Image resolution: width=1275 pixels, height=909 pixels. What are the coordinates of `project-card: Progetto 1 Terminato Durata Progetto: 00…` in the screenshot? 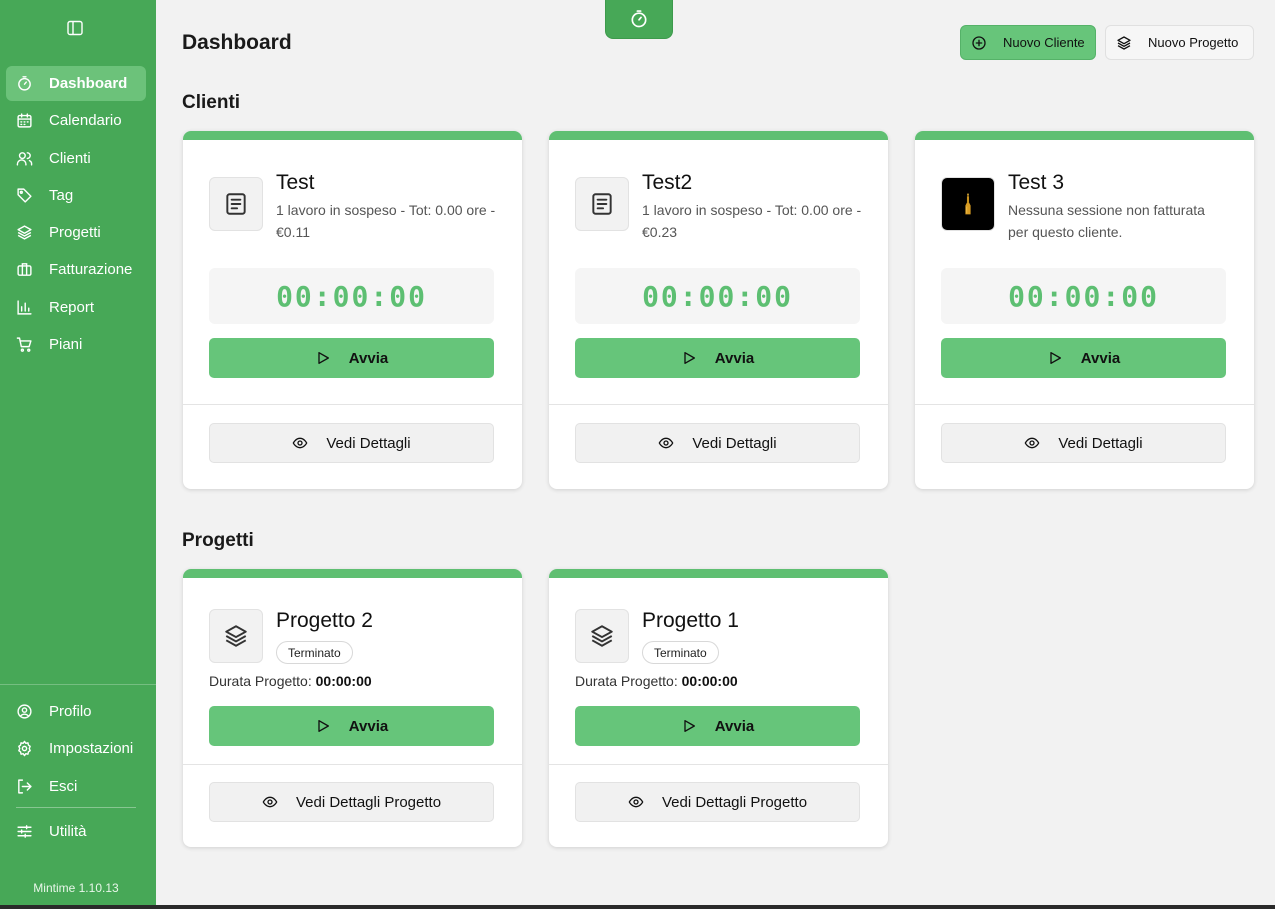 It's located at (718, 708).